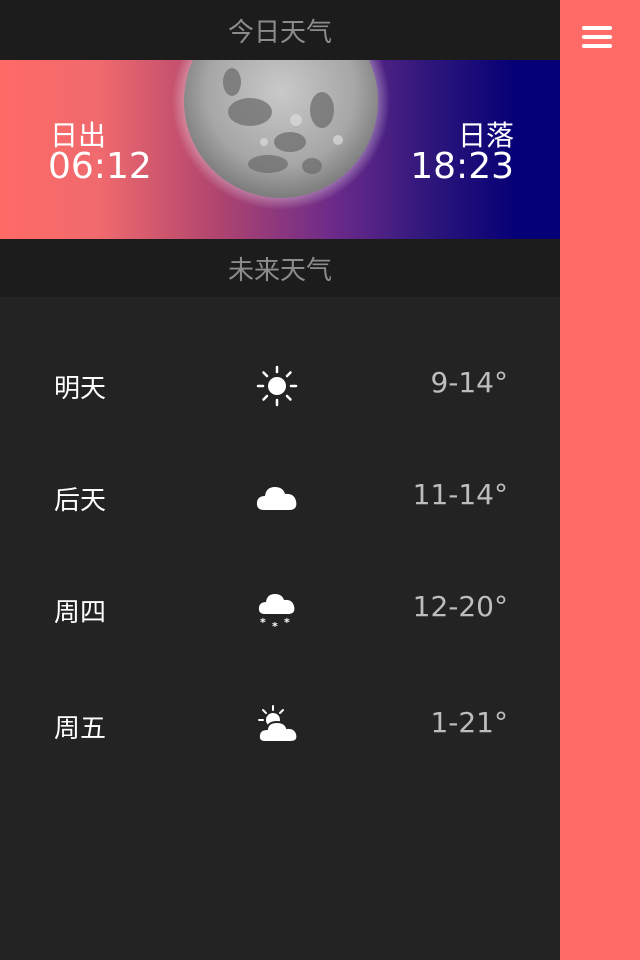 The height and width of the screenshot is (960, 640). What do you see at coordinates (80, 501) in the screenshot?
I see `forecast-day: 后天` at bounding box center [80, 501].